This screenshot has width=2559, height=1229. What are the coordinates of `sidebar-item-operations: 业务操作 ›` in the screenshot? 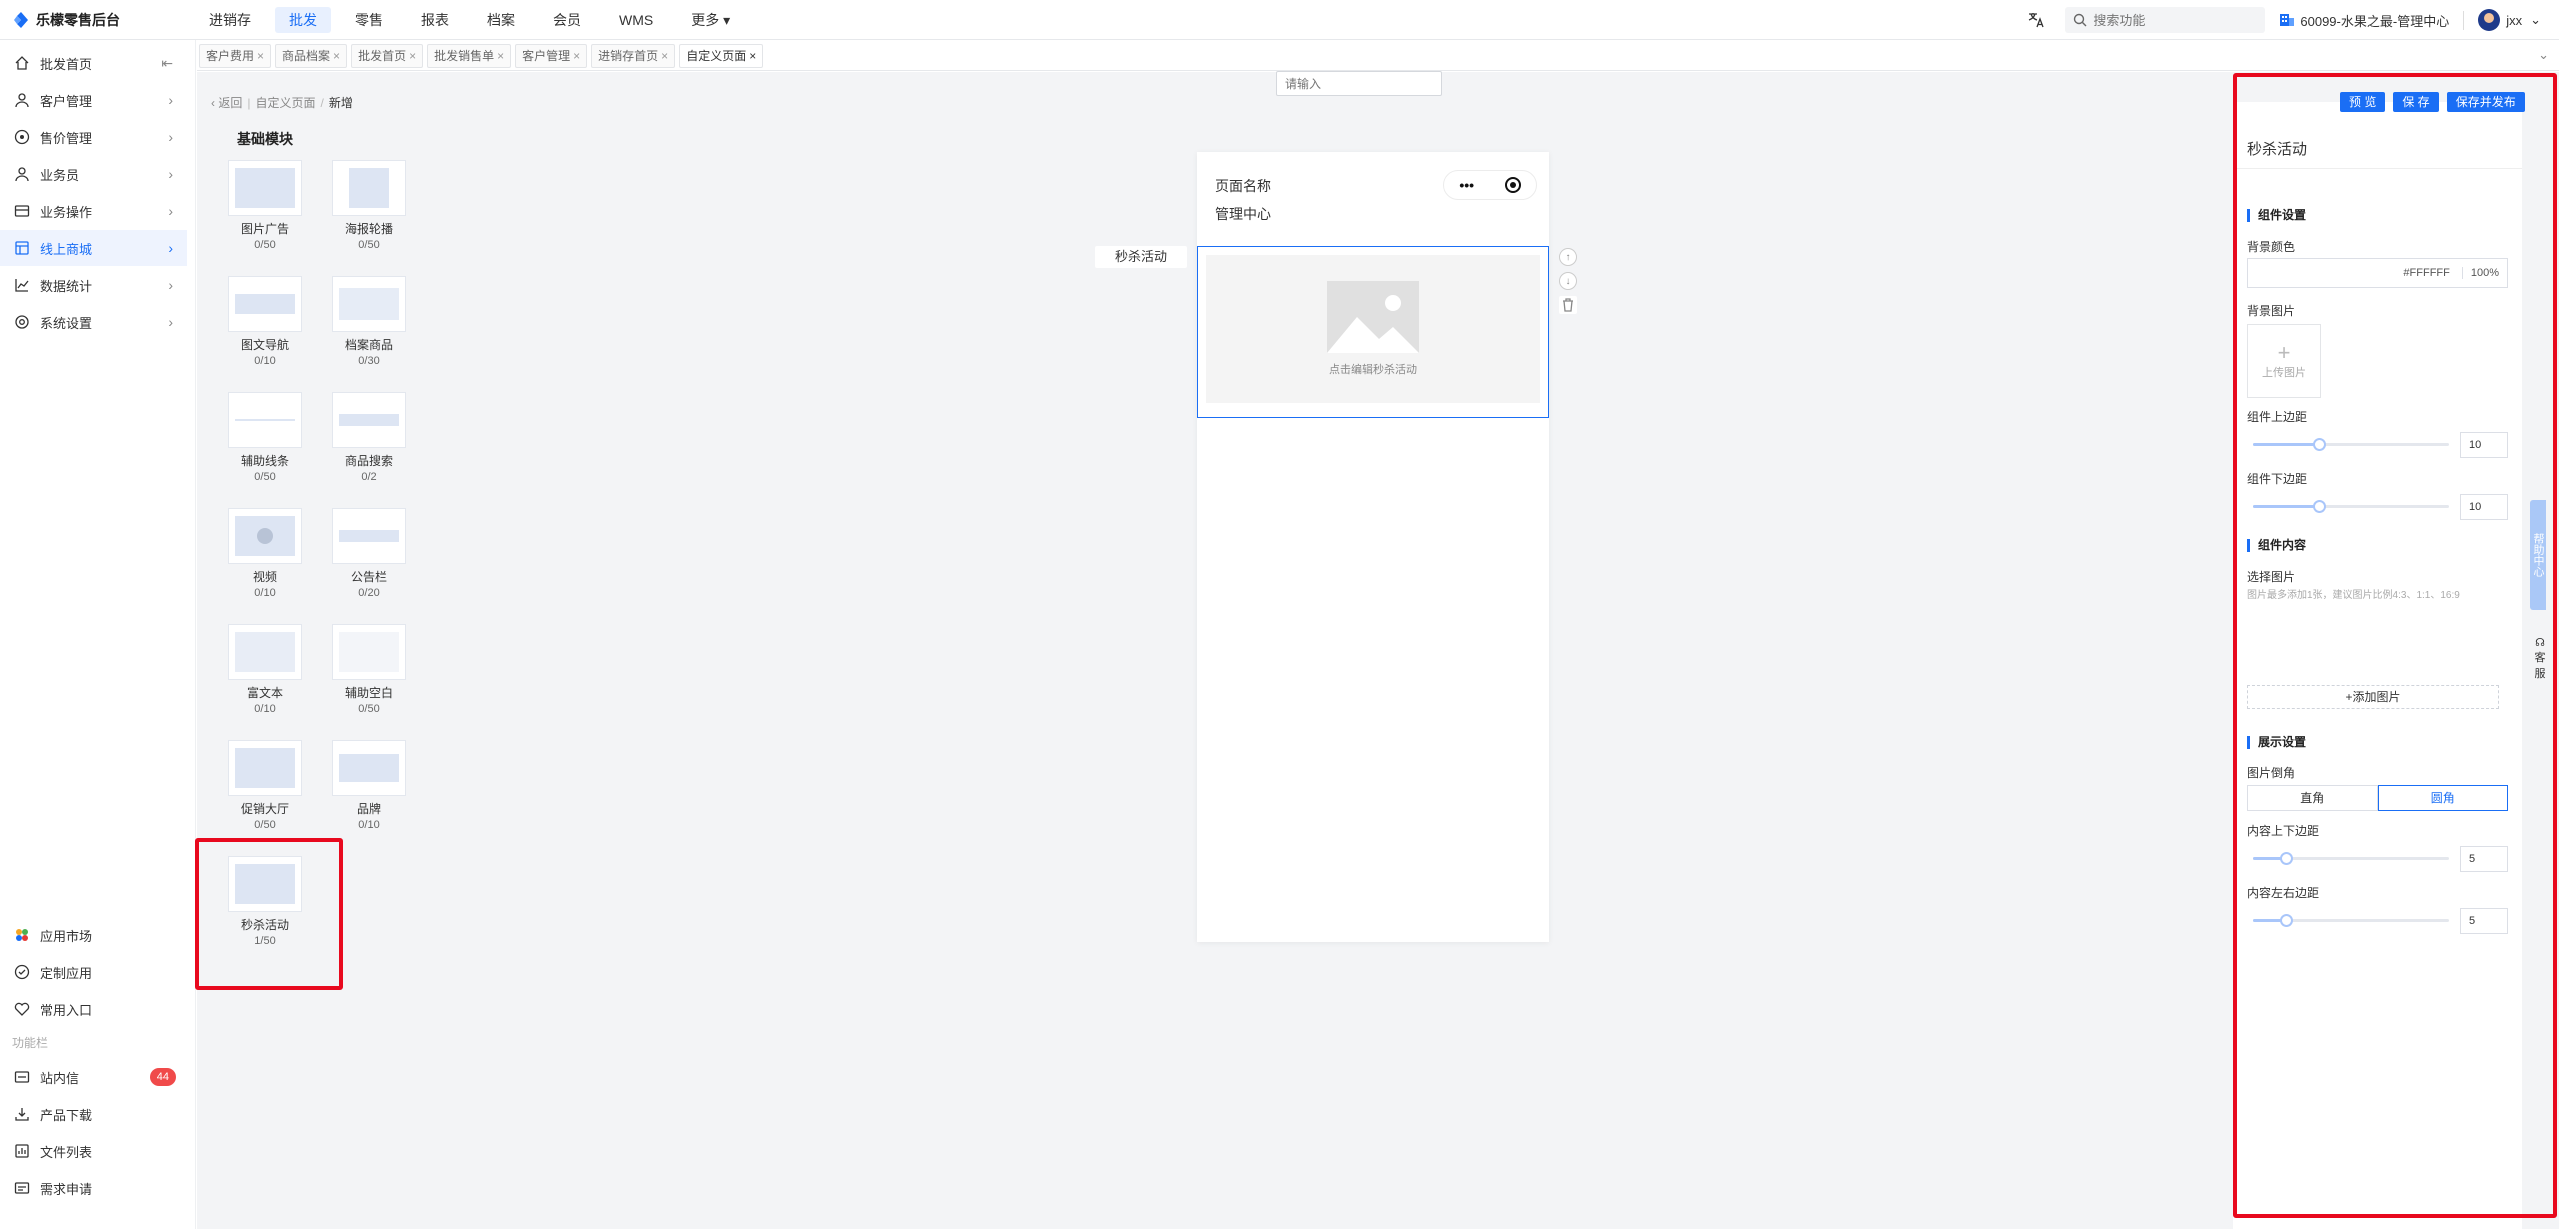 It's located at (93, 211).